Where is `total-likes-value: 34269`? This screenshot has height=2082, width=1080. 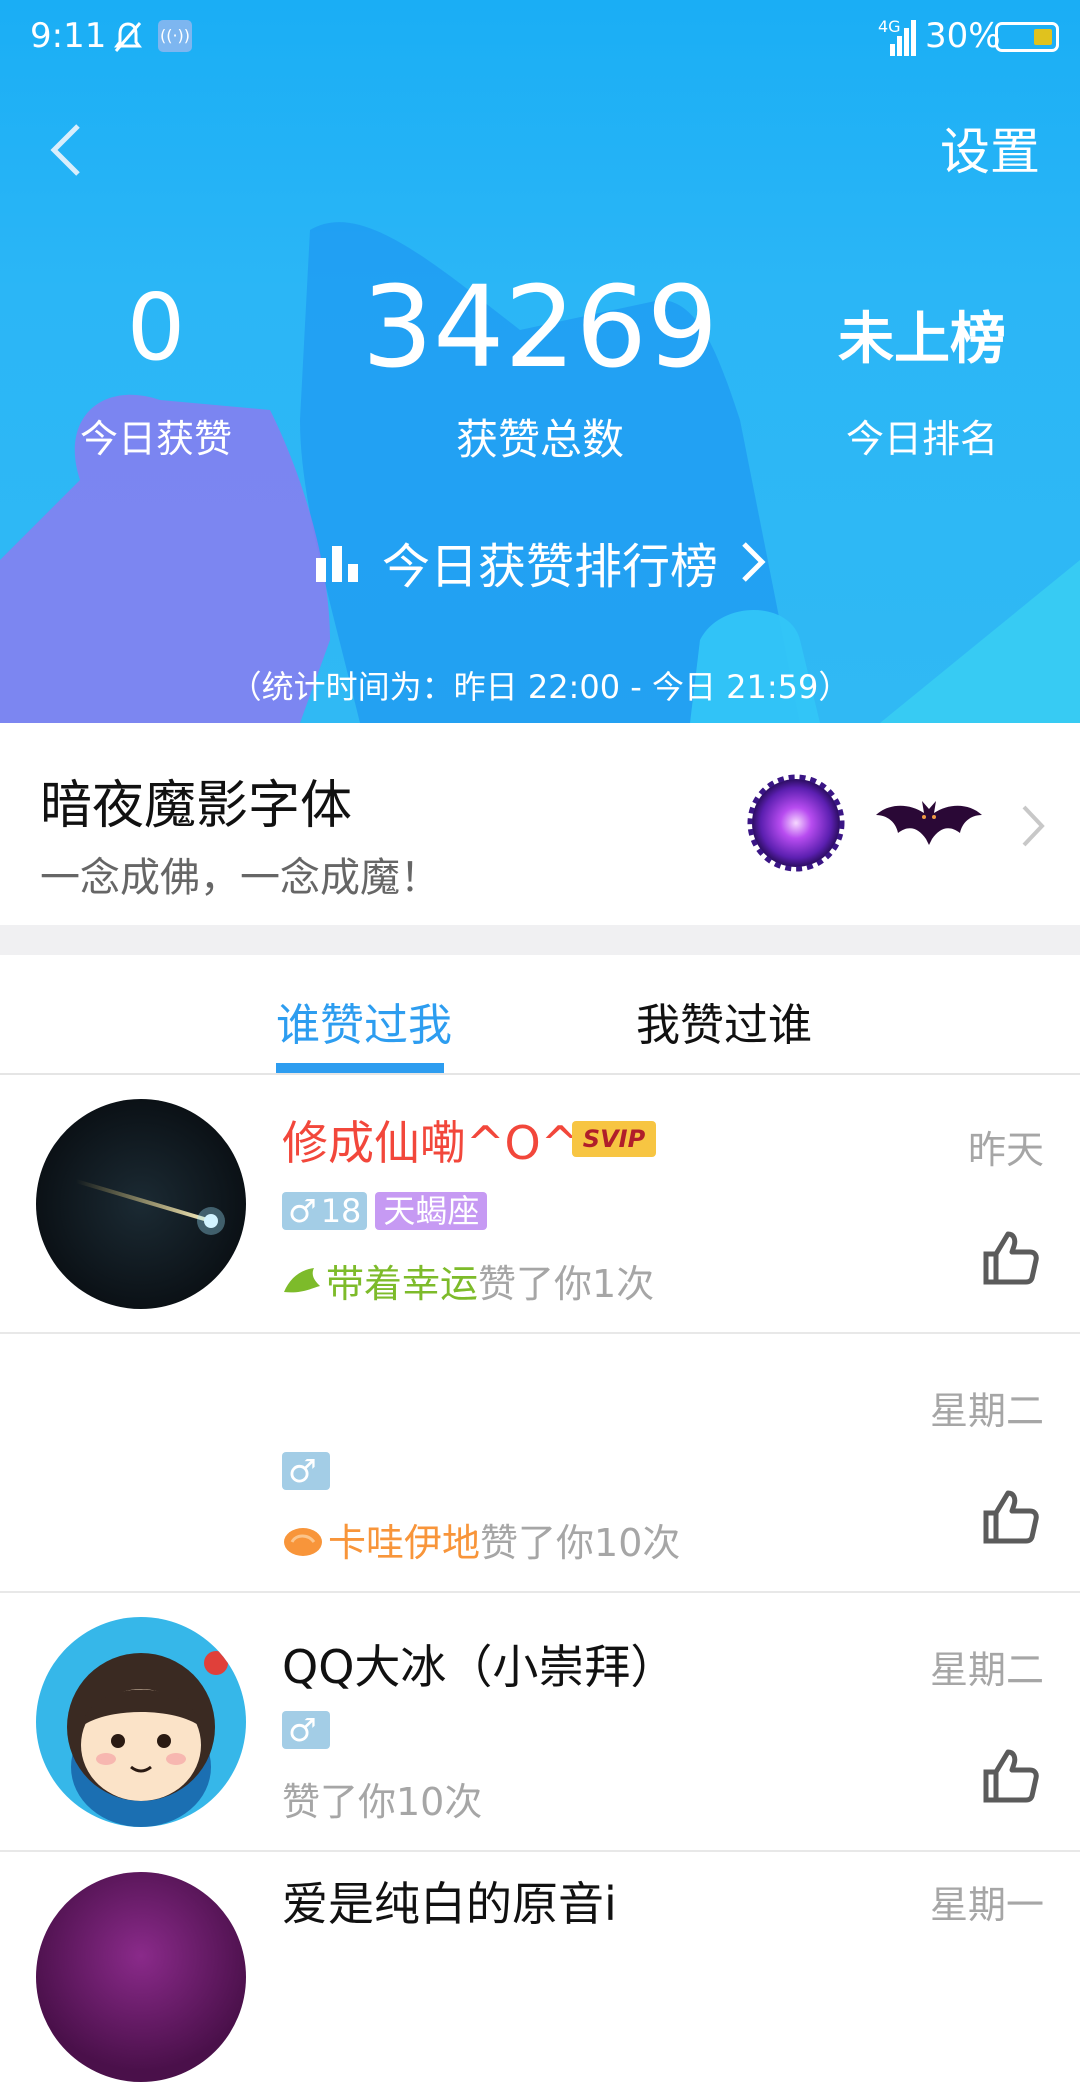 total-likes-value: 34269 is located at coordinates (540, 328).